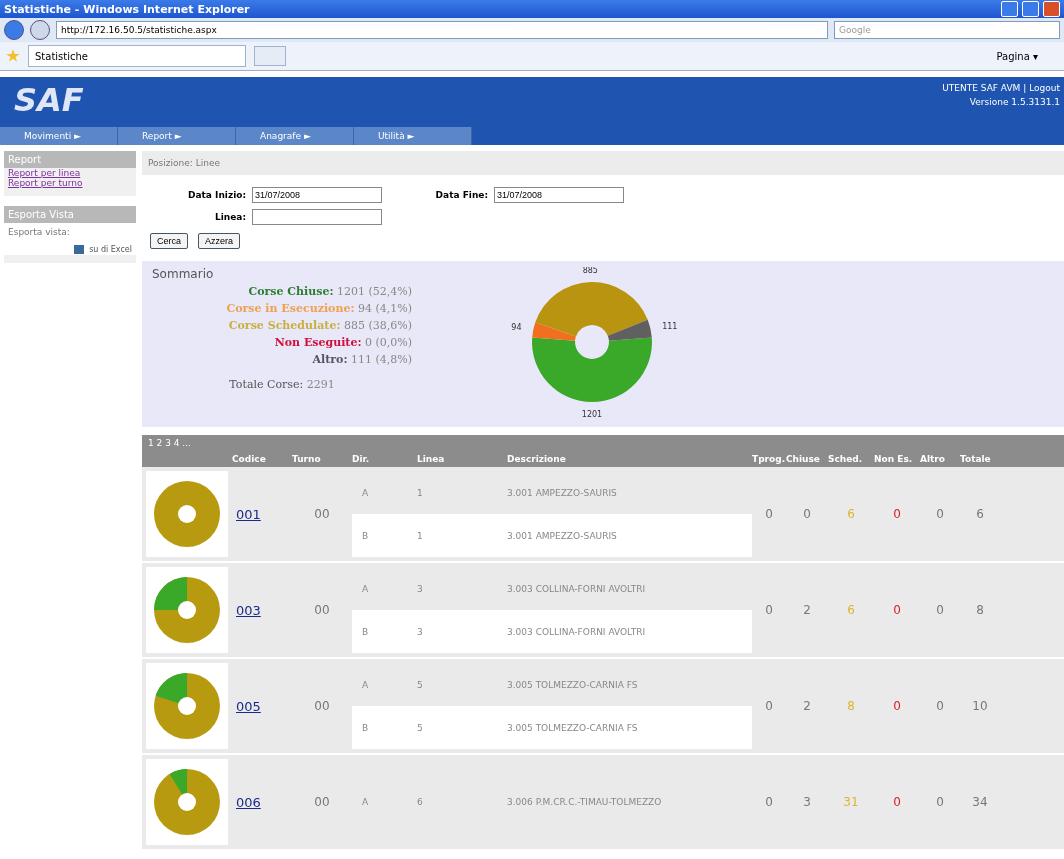 The image size is (1064, 859). Describe the element at coordinates (177, 136) in the screenshot. I see `menu-item: Report ►` at that location.